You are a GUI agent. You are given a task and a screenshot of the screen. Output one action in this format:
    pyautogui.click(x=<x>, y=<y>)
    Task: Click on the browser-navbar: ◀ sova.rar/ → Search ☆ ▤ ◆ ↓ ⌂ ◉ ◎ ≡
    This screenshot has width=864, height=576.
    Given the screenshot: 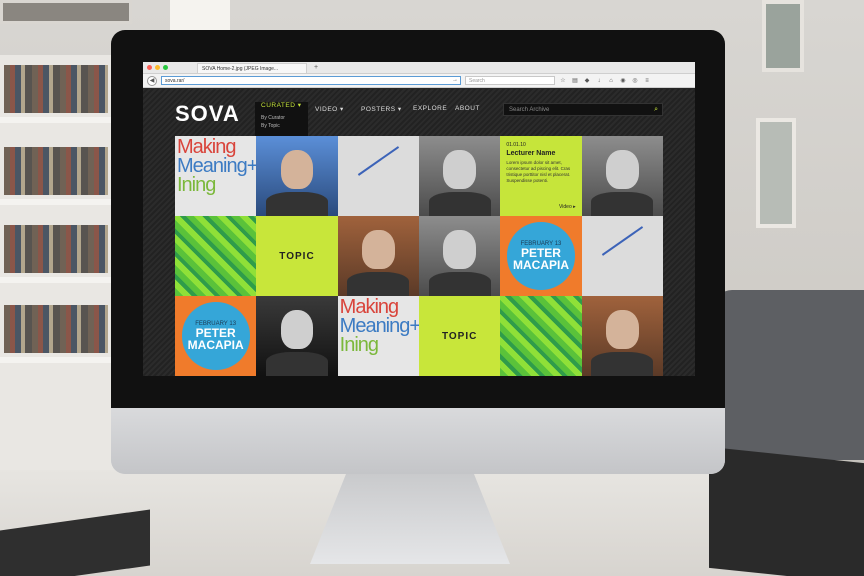 What is the action you would take?
    pyautogui.click(x=419, y=81)
    